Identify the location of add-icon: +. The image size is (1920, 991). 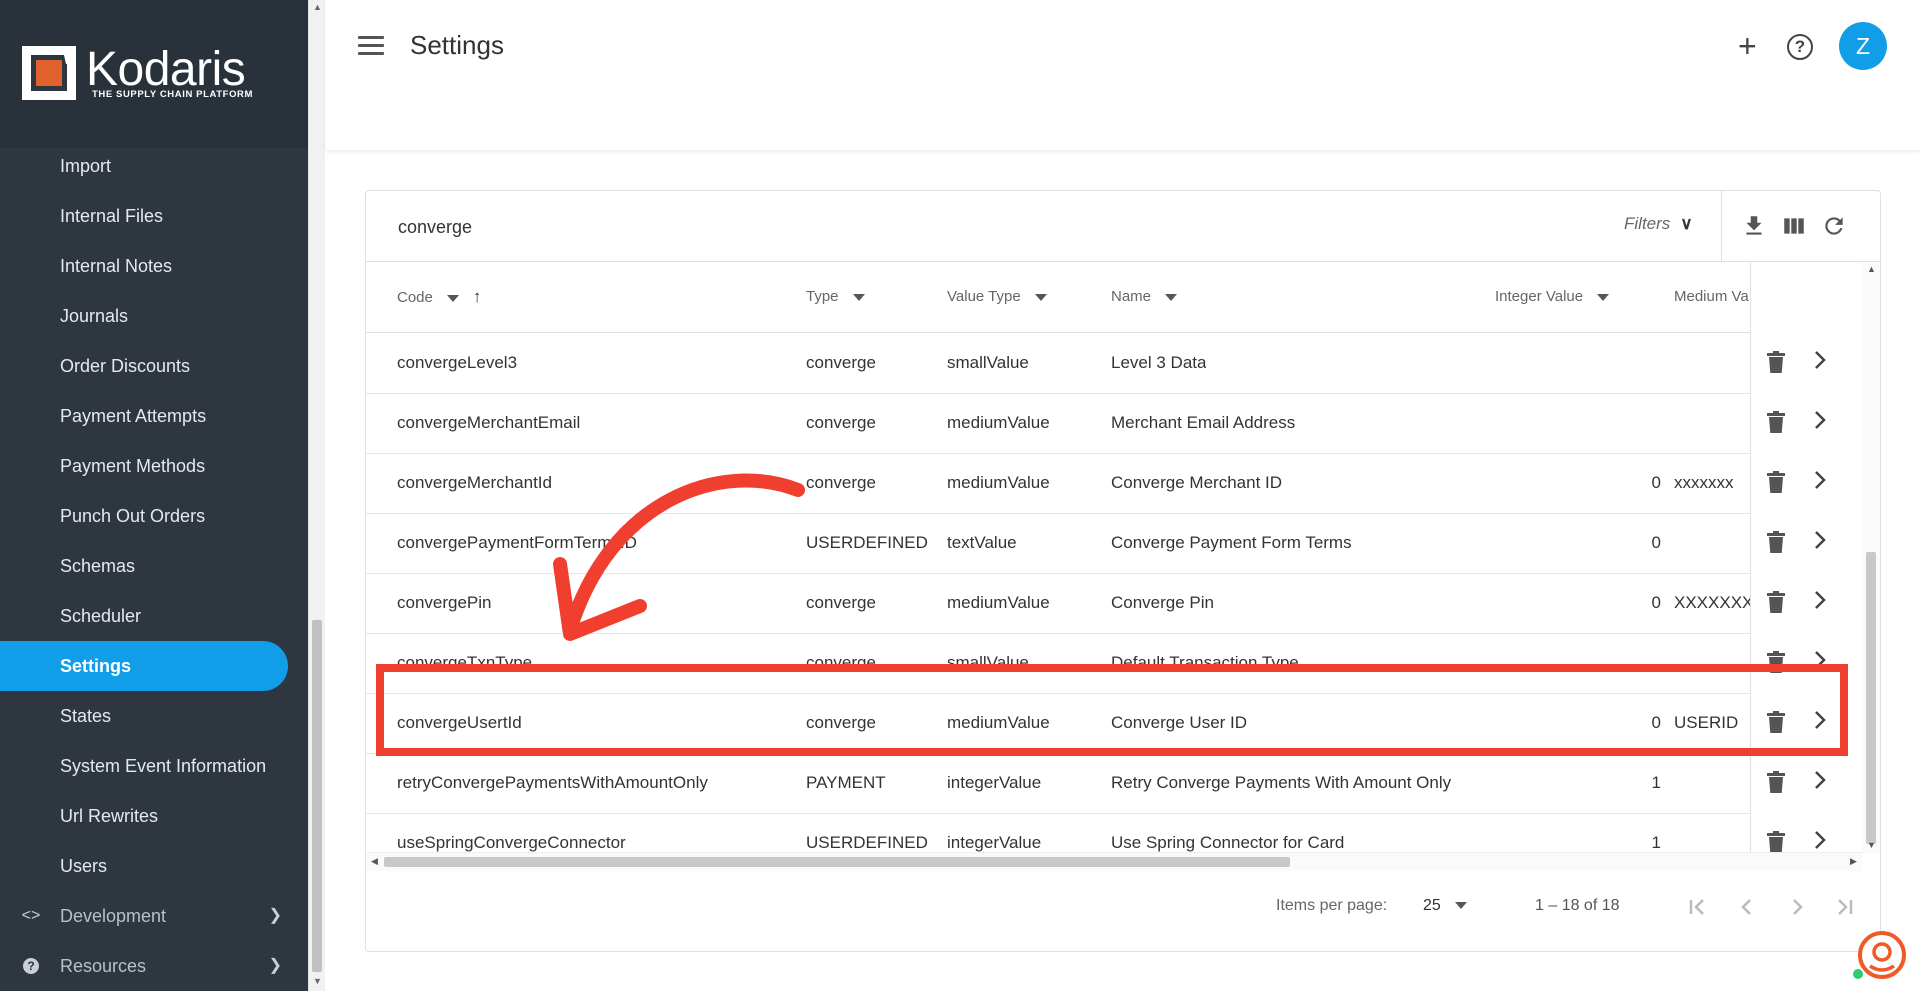
(1747, 46).